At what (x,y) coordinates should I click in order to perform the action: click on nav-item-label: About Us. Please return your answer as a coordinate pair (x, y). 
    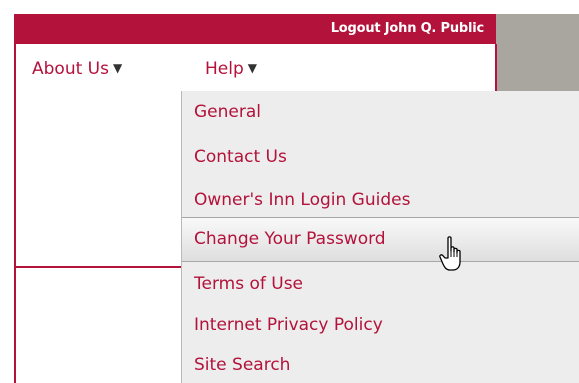
    Looking at the image, I should click on (70, 69).